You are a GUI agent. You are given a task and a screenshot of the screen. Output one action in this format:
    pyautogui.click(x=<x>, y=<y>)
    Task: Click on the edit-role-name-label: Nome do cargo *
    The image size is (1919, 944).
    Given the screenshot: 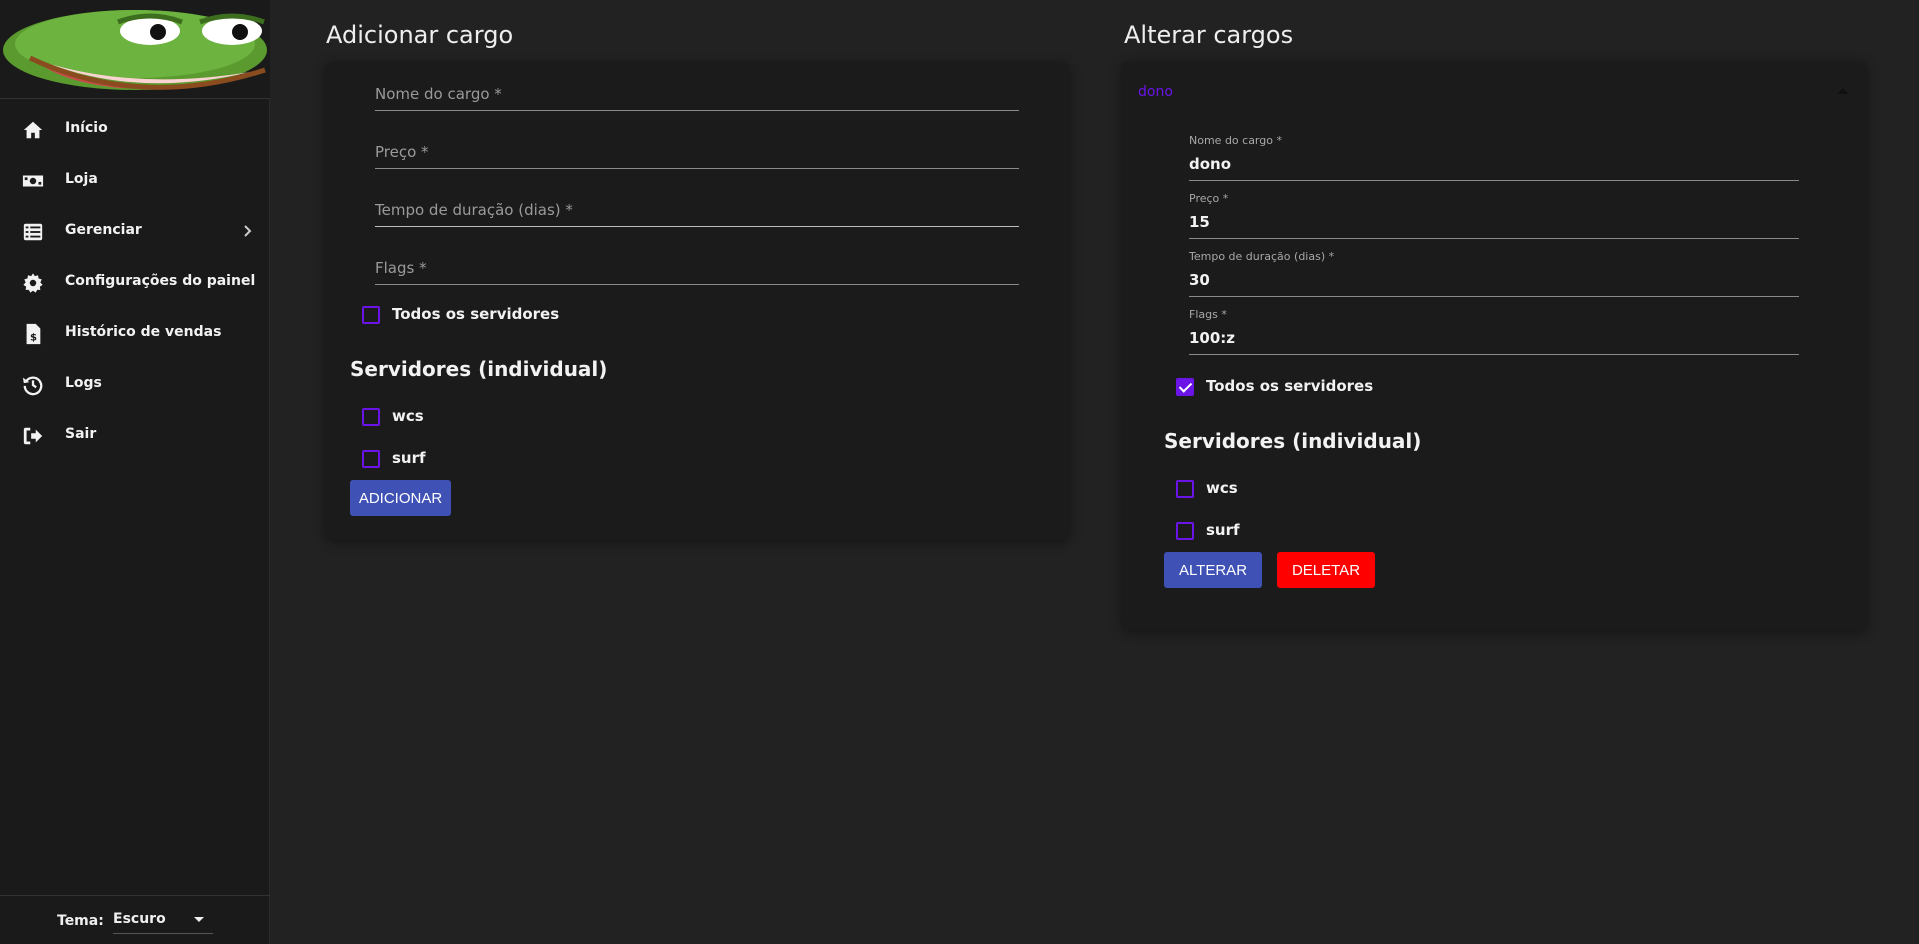 What is the action you would take?
    pyautogui.click(x=1235, y=140)
    